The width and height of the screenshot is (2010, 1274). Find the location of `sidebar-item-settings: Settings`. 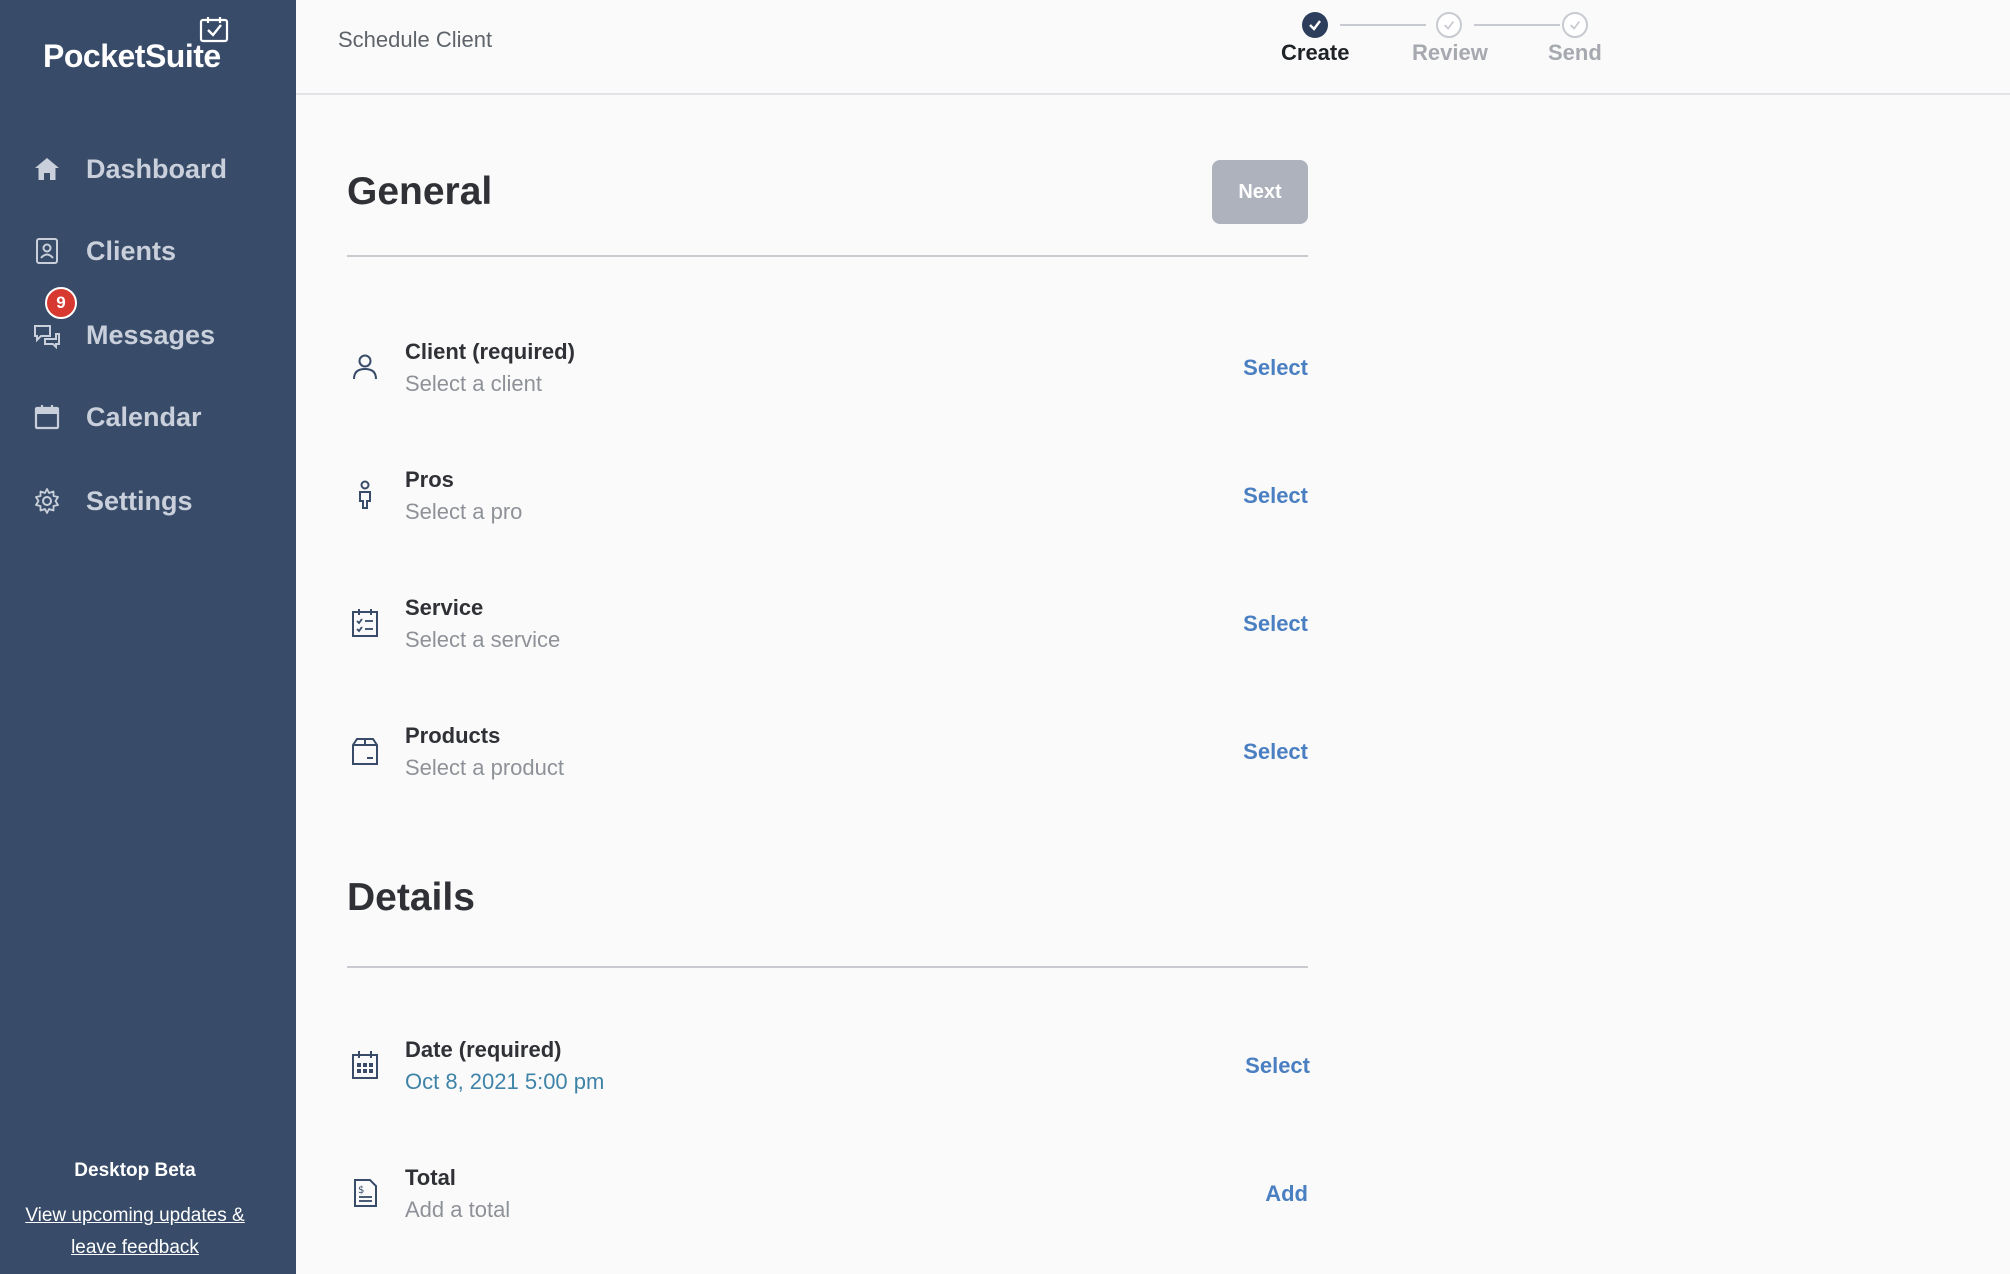

sidebar-item-settings: Settings is located at coordinates (148, 501).